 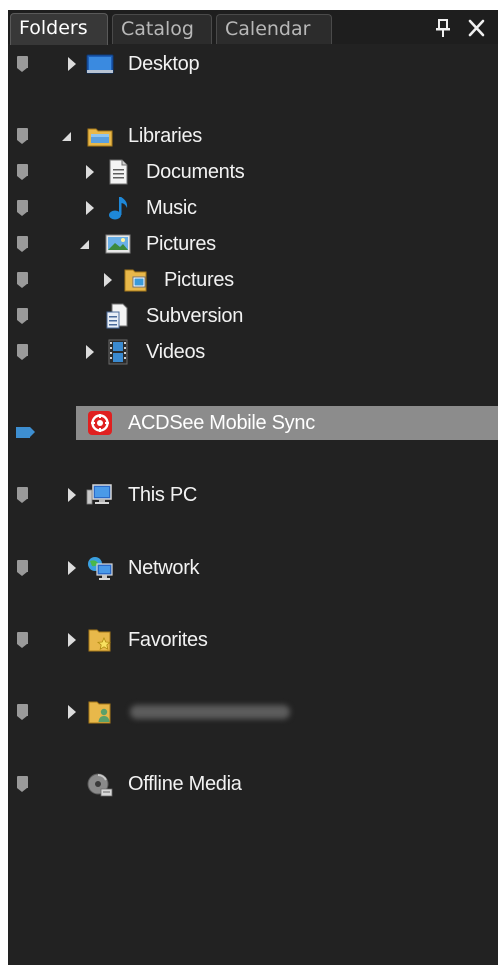 I want to click on tree-item-acdsee-mobile-sync: ACDSee Mobile Sync, so click(x=287, y=423).